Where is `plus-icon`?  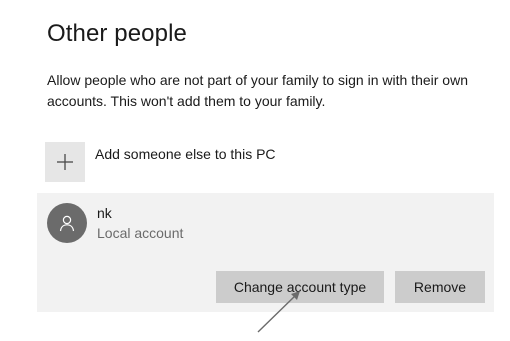 plus-icon is located at coordinates (65, 162).